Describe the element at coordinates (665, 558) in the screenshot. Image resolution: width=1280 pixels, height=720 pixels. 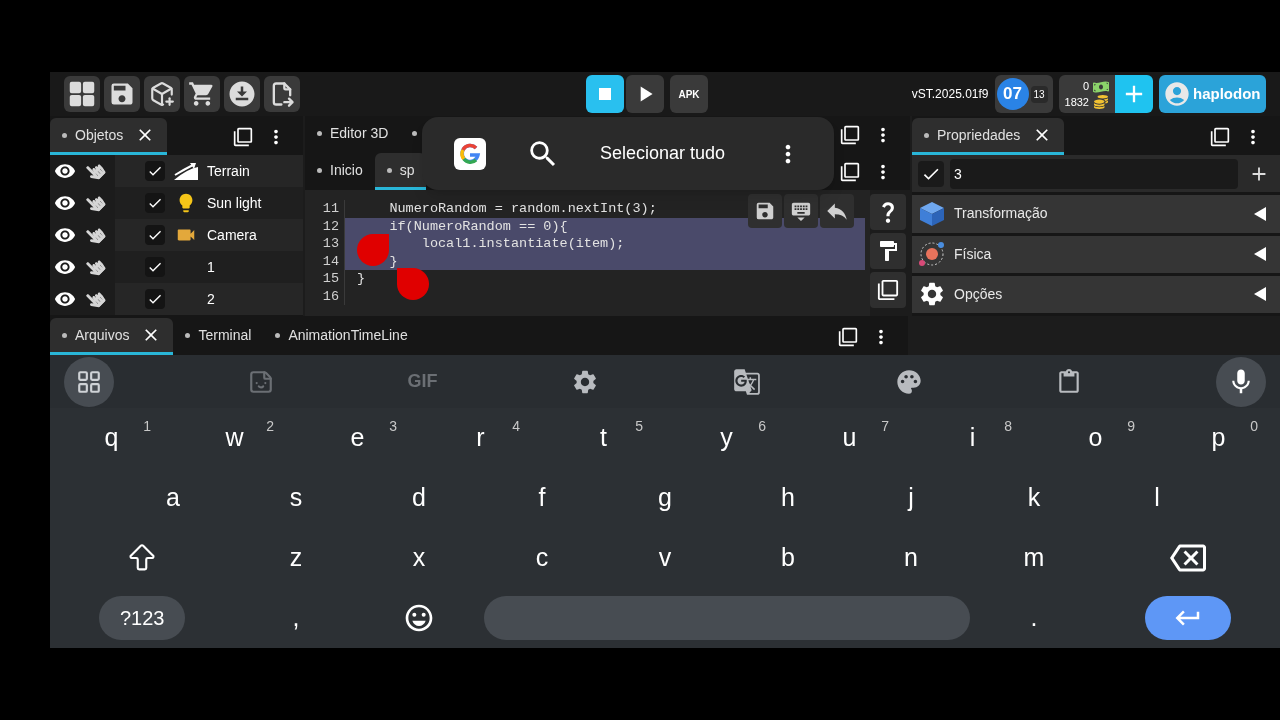
I see `key: v` at that location.